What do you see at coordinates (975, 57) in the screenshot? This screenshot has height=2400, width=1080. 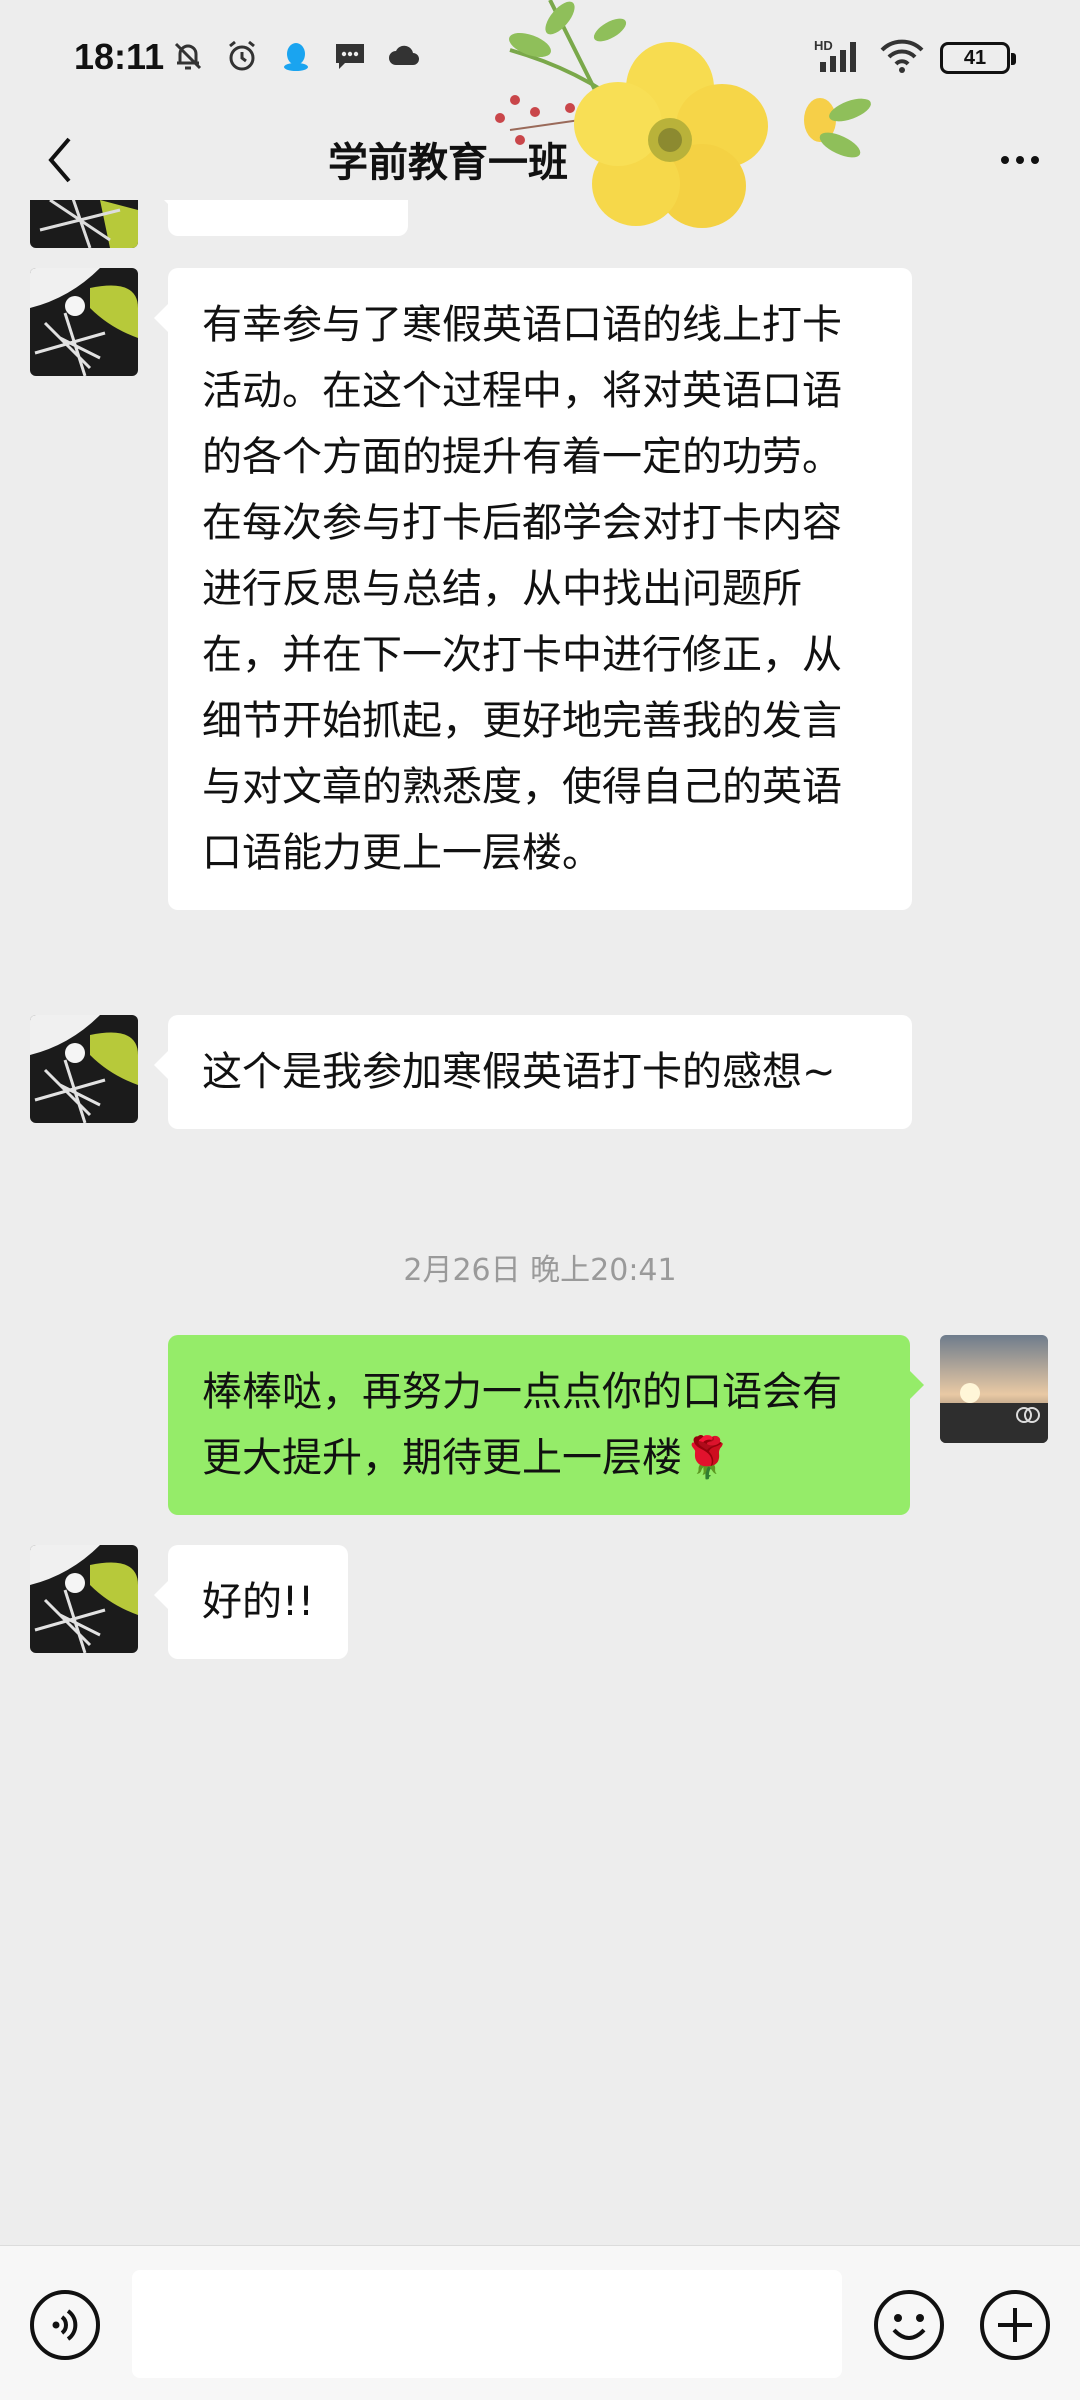 I see `battery-level: 41` at bounding box center [975, 57].